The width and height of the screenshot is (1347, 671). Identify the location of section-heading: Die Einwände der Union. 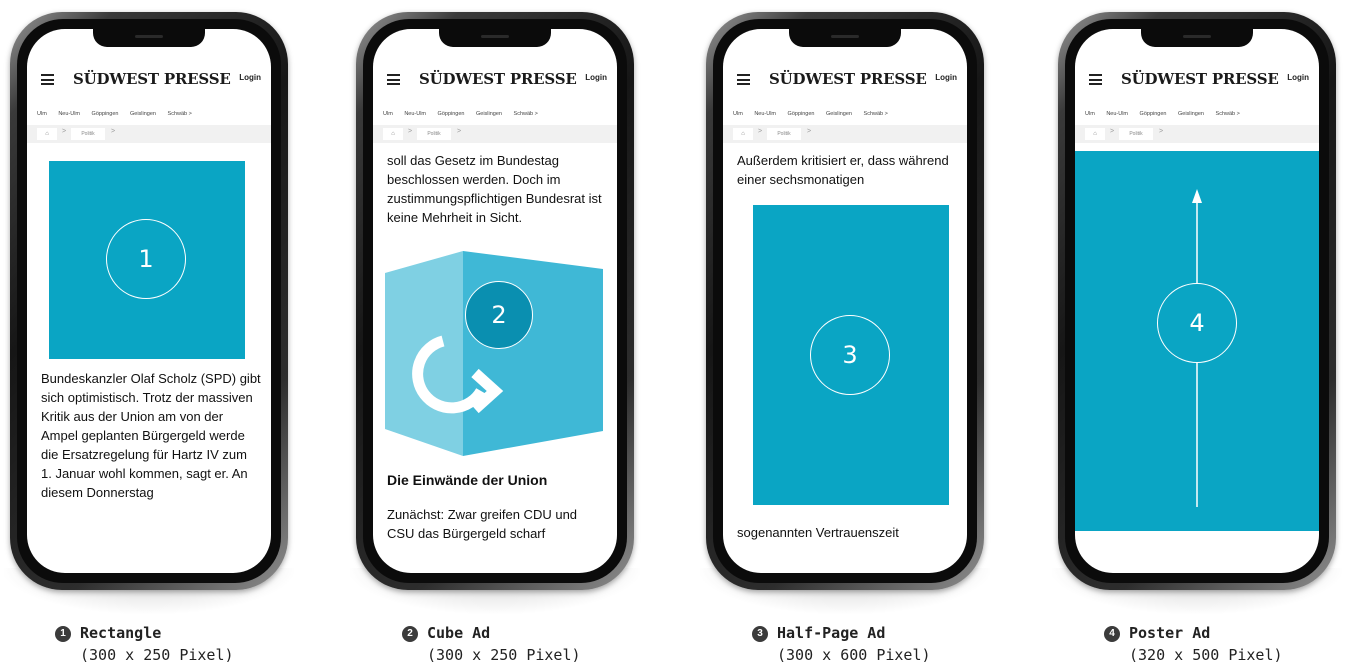
(467, 480).